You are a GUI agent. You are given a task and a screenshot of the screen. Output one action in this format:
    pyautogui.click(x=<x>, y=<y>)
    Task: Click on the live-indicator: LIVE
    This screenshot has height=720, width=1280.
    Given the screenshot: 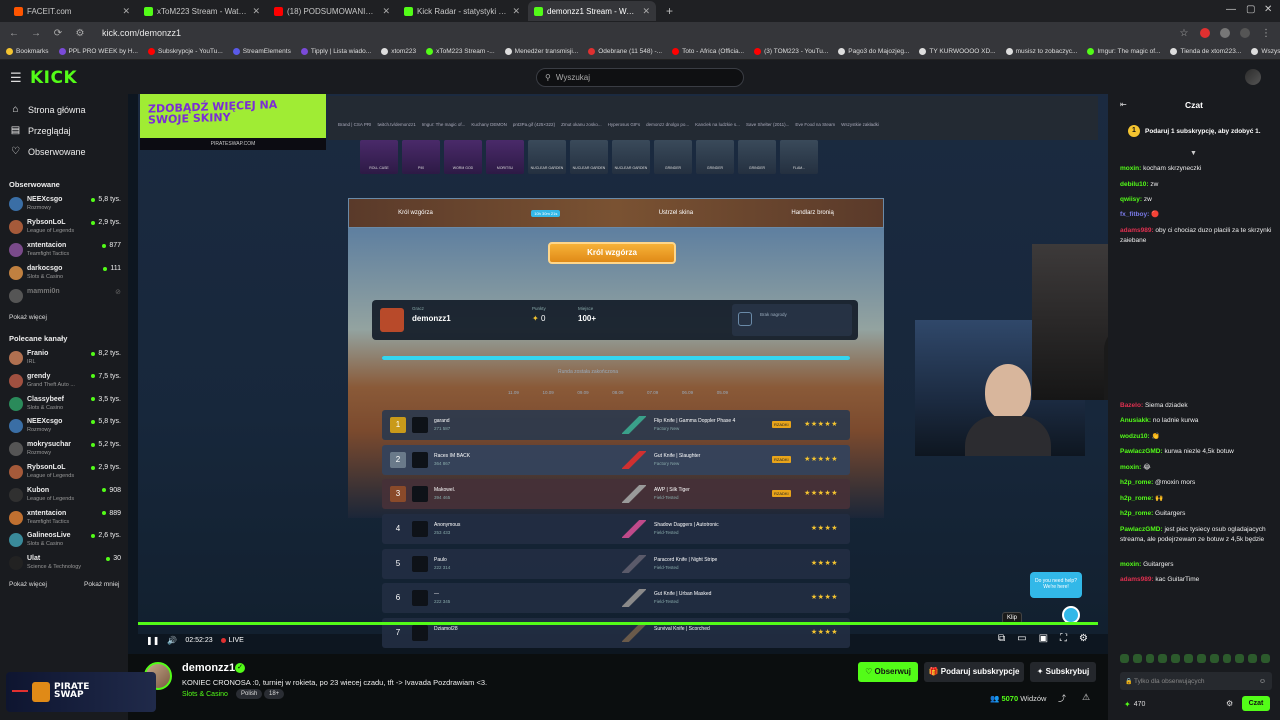 What is the action you would take?
    pyautogui.click(x=232, y=640)
    